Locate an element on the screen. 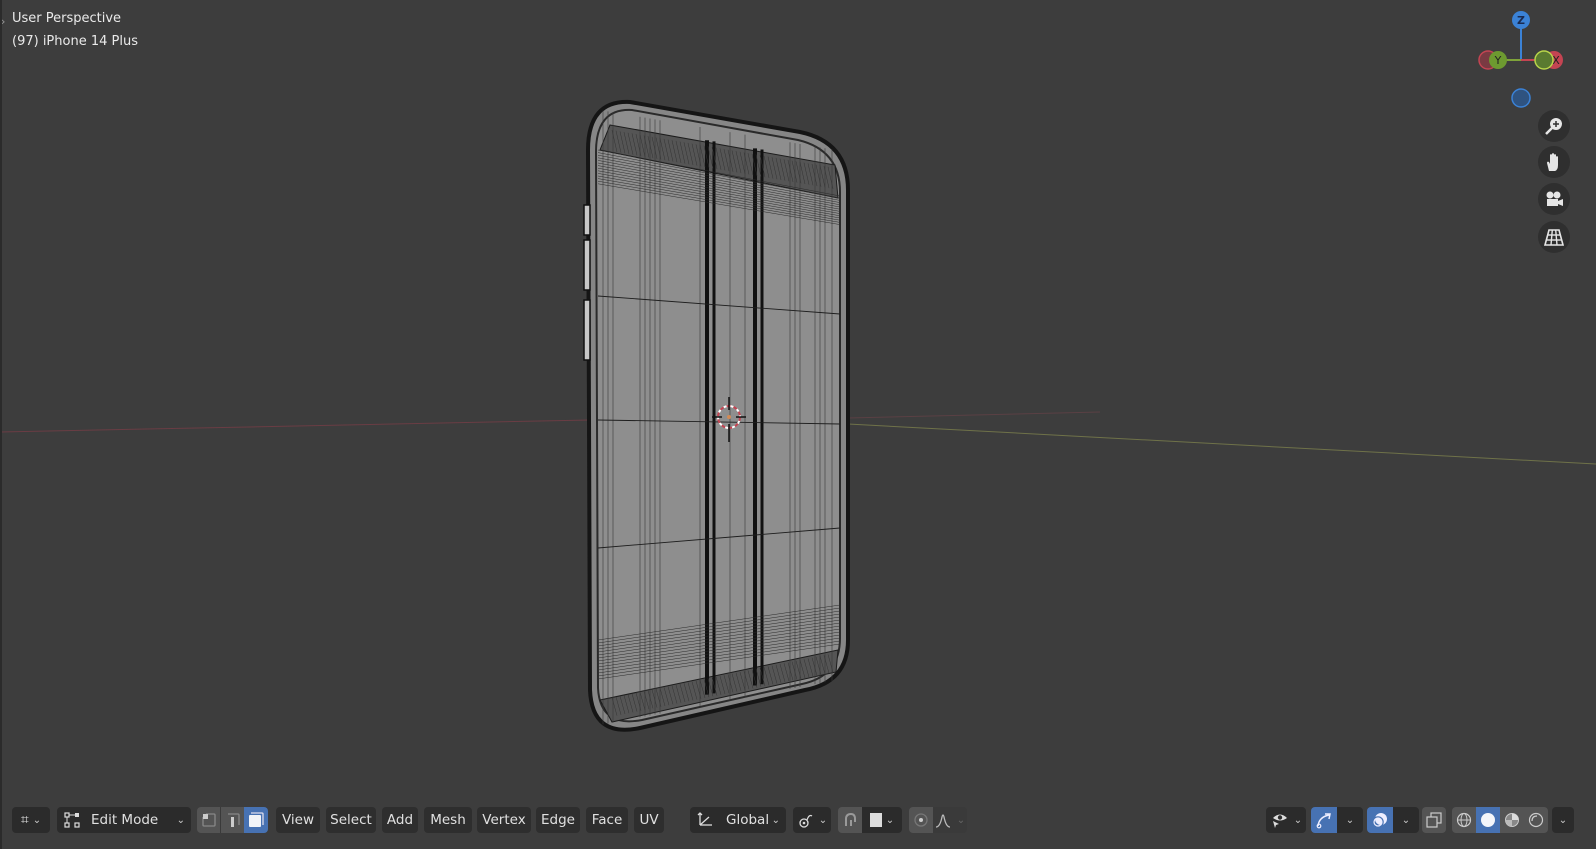 The width and height of the screenshot is (1596, 849). viewport-left-border is located at coordinates (1, 424).